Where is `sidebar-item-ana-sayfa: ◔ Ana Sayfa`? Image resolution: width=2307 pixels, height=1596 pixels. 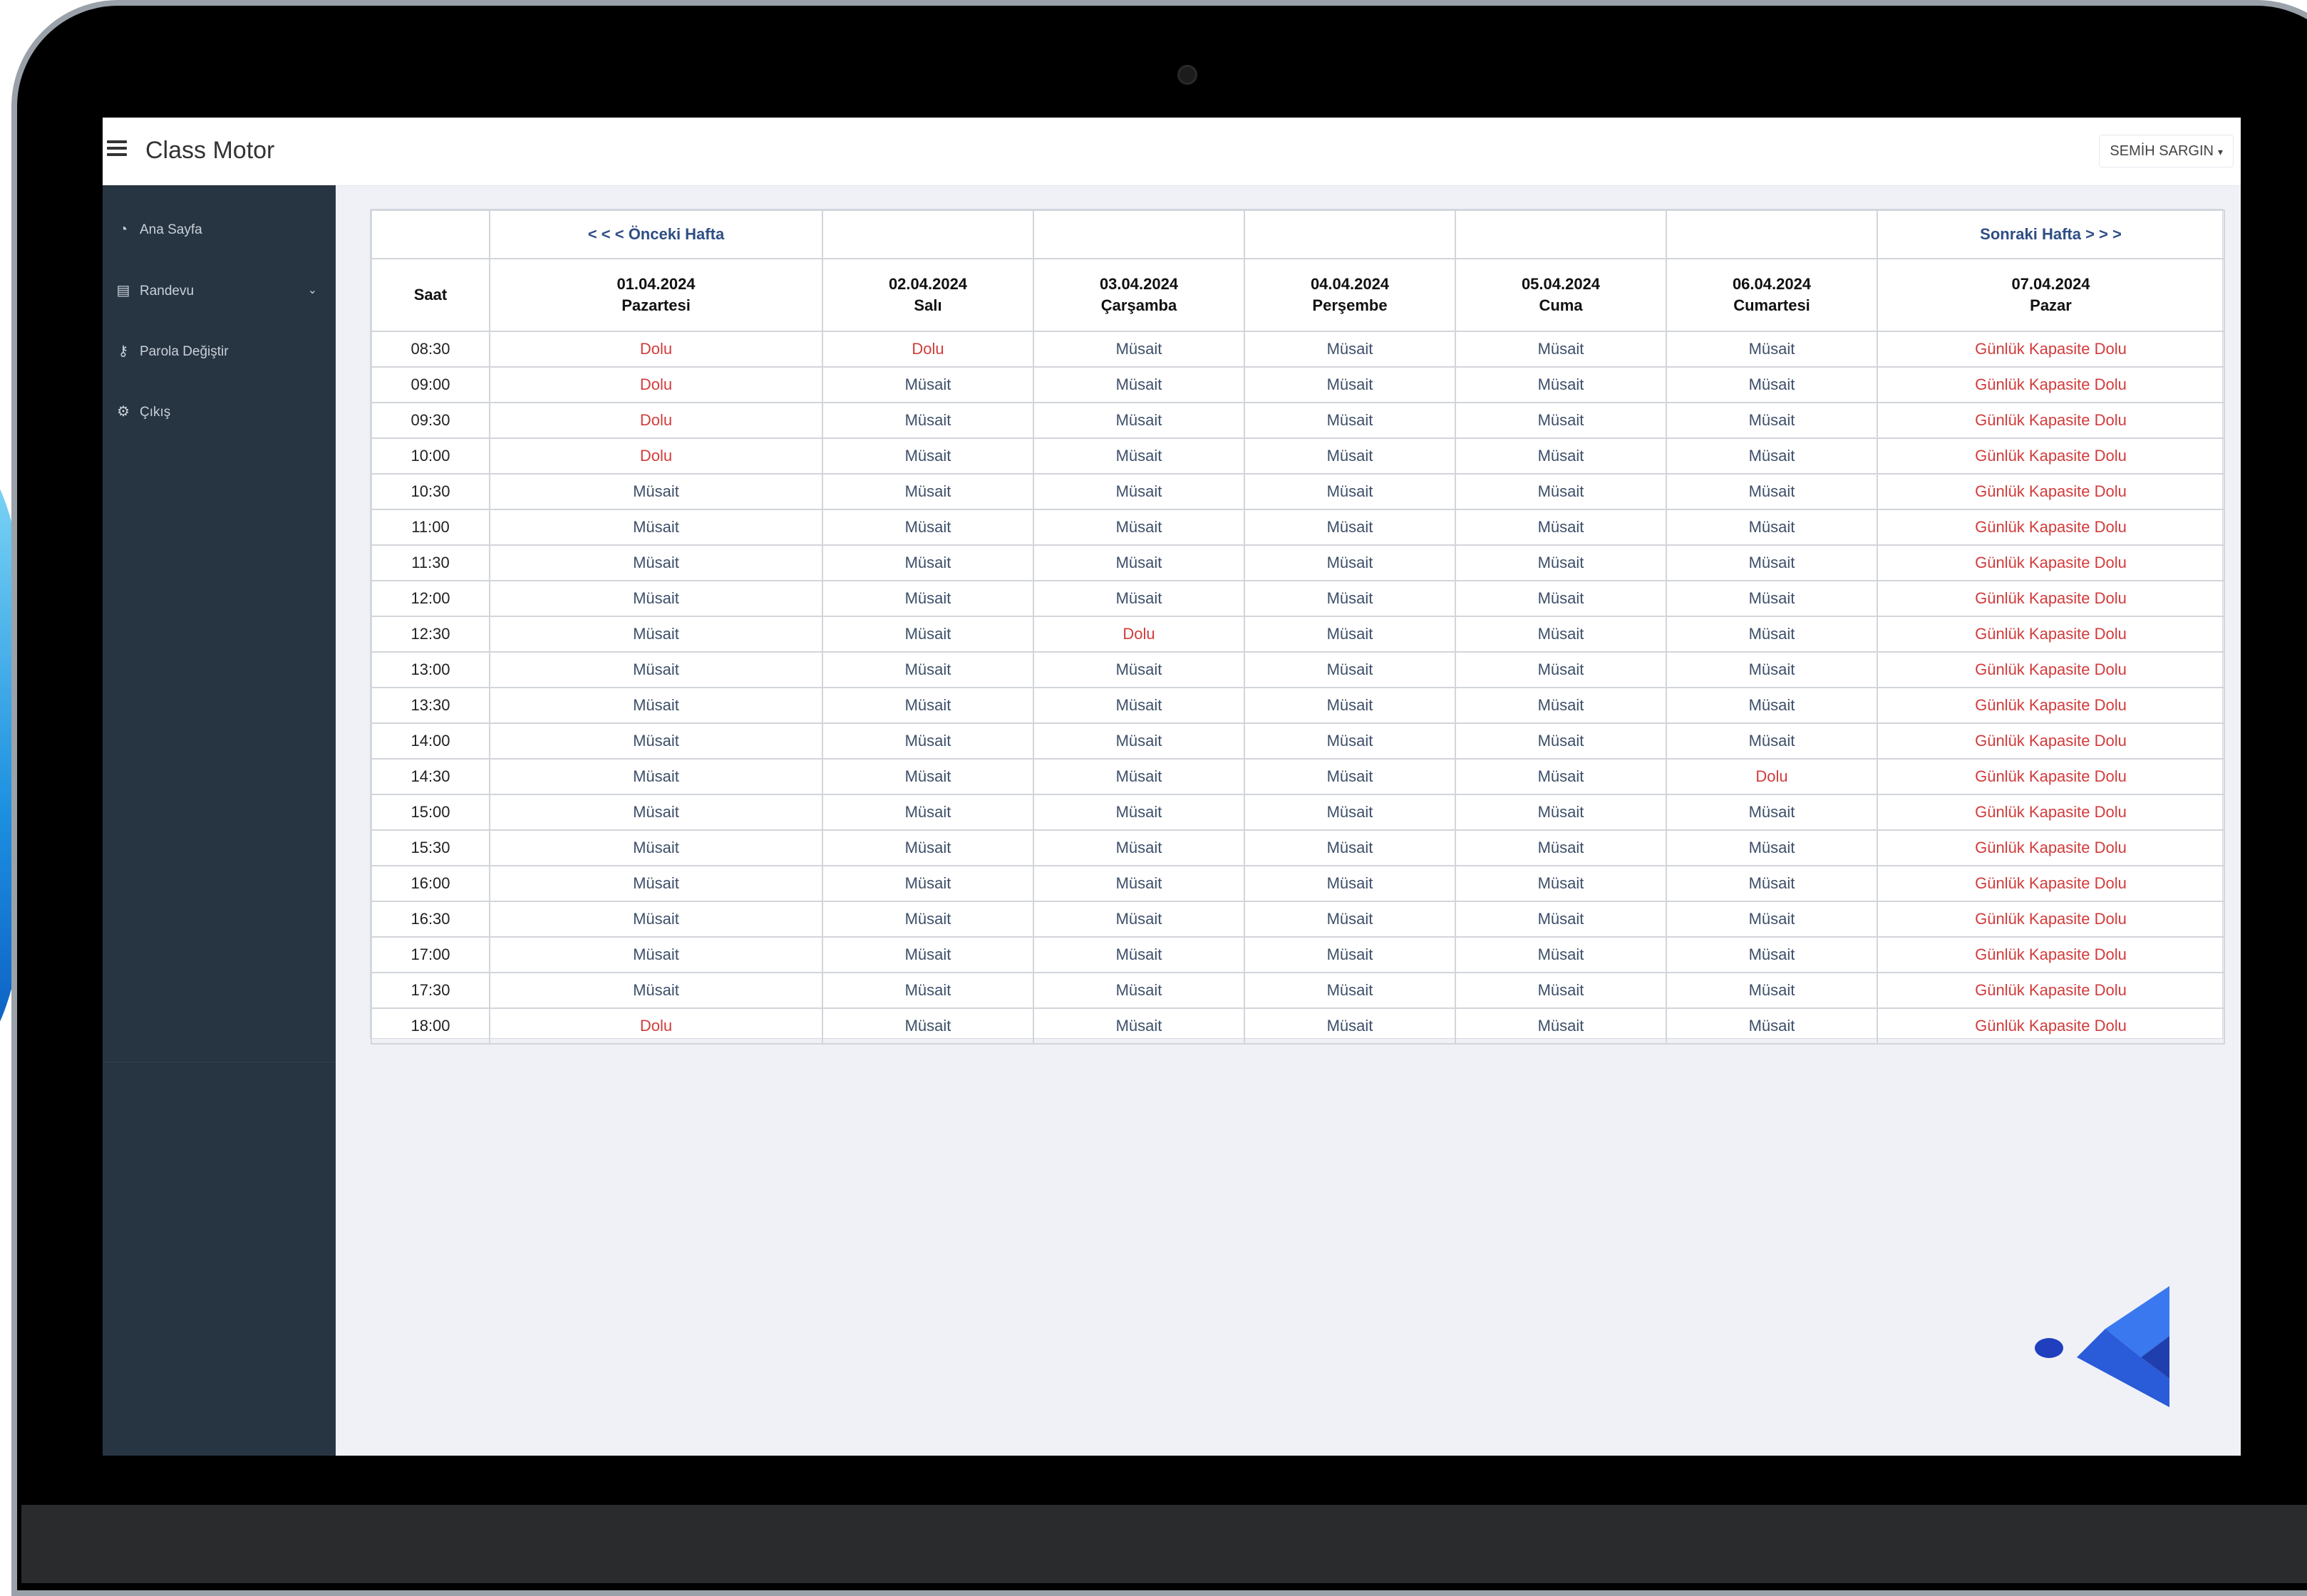 sidebar-item-ana-sayfa: ◔ Ana Sayfa is located at coordinates (219, 229).